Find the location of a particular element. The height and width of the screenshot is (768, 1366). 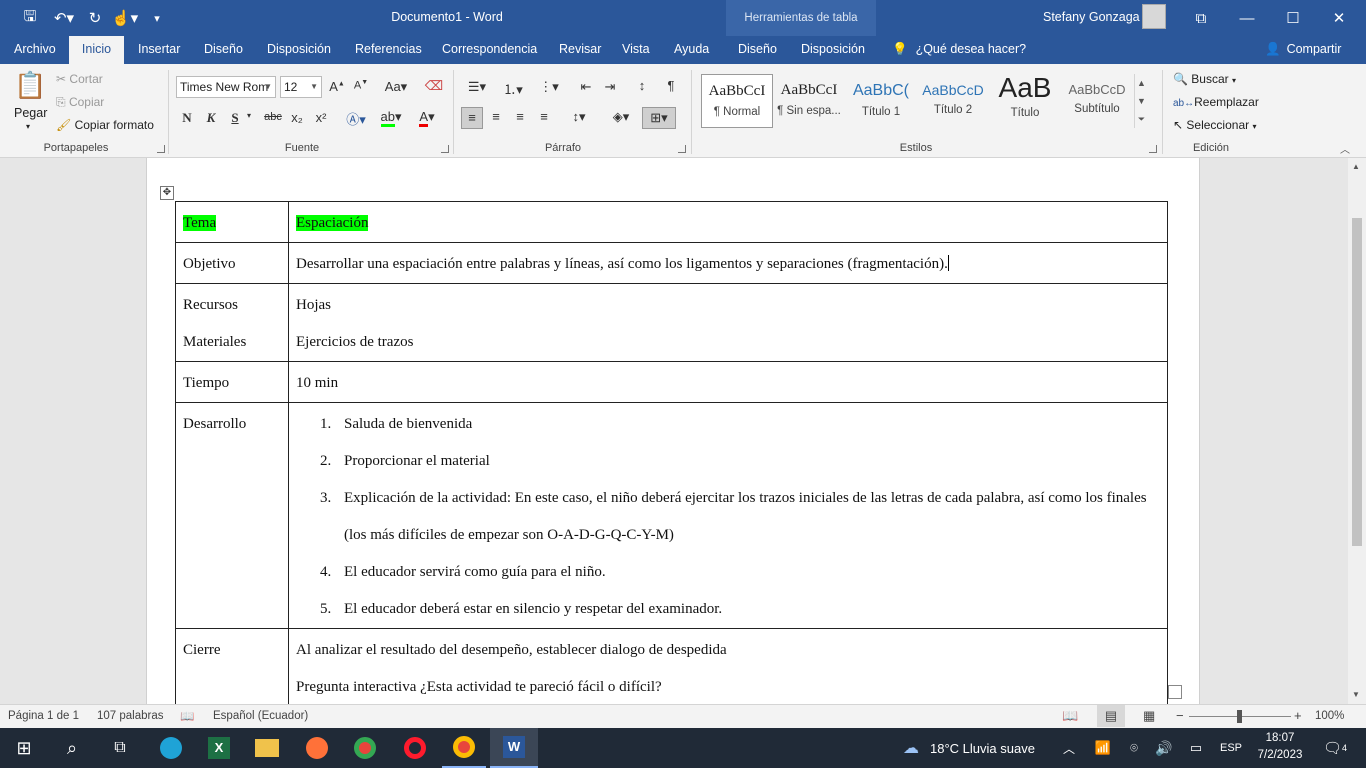

decrease-indent-icon: ⇤ is located at coordinates (586, 87).